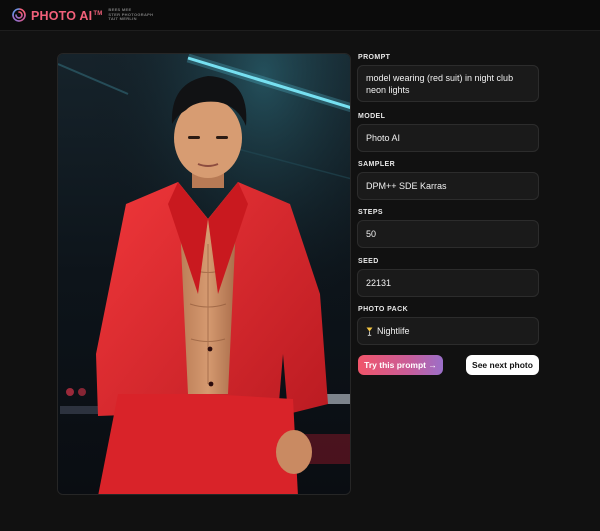 Image resolution: width=600 pixels, height=531 pixels. Describe the element at coordinates (383, 138) in the screenshot. I see `model-value: Photo AI` at that location.